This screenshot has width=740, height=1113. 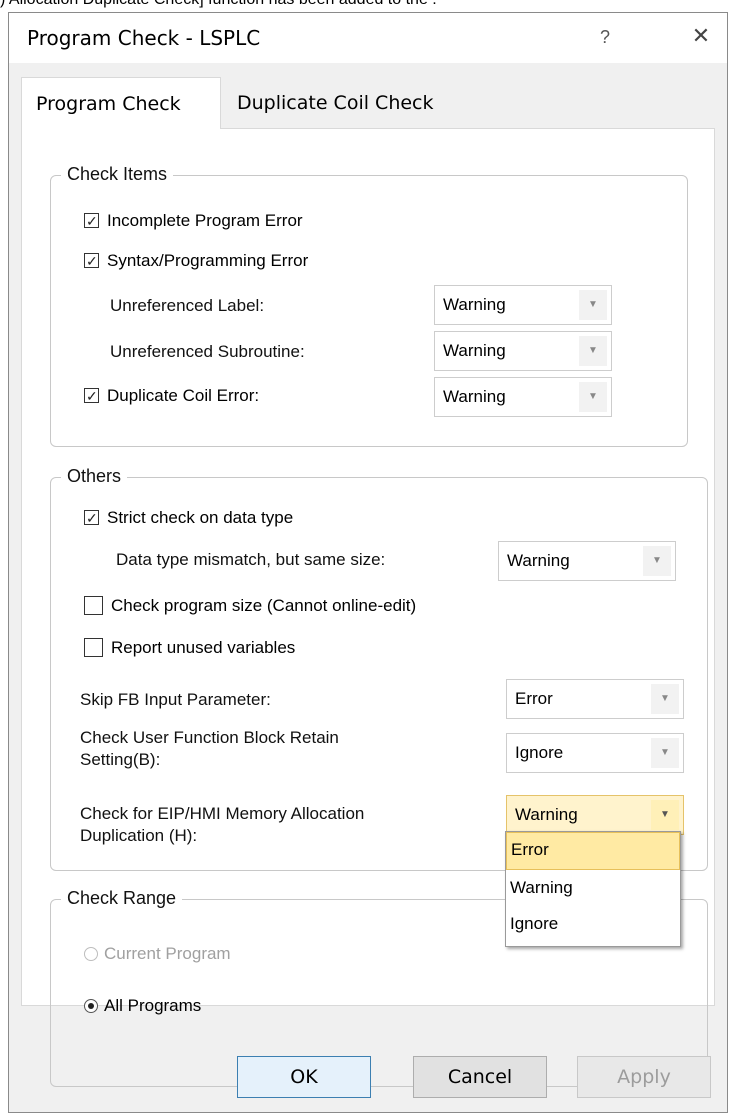 I want to click on check-items-legend: Check Items, so click(x=117, y=174).